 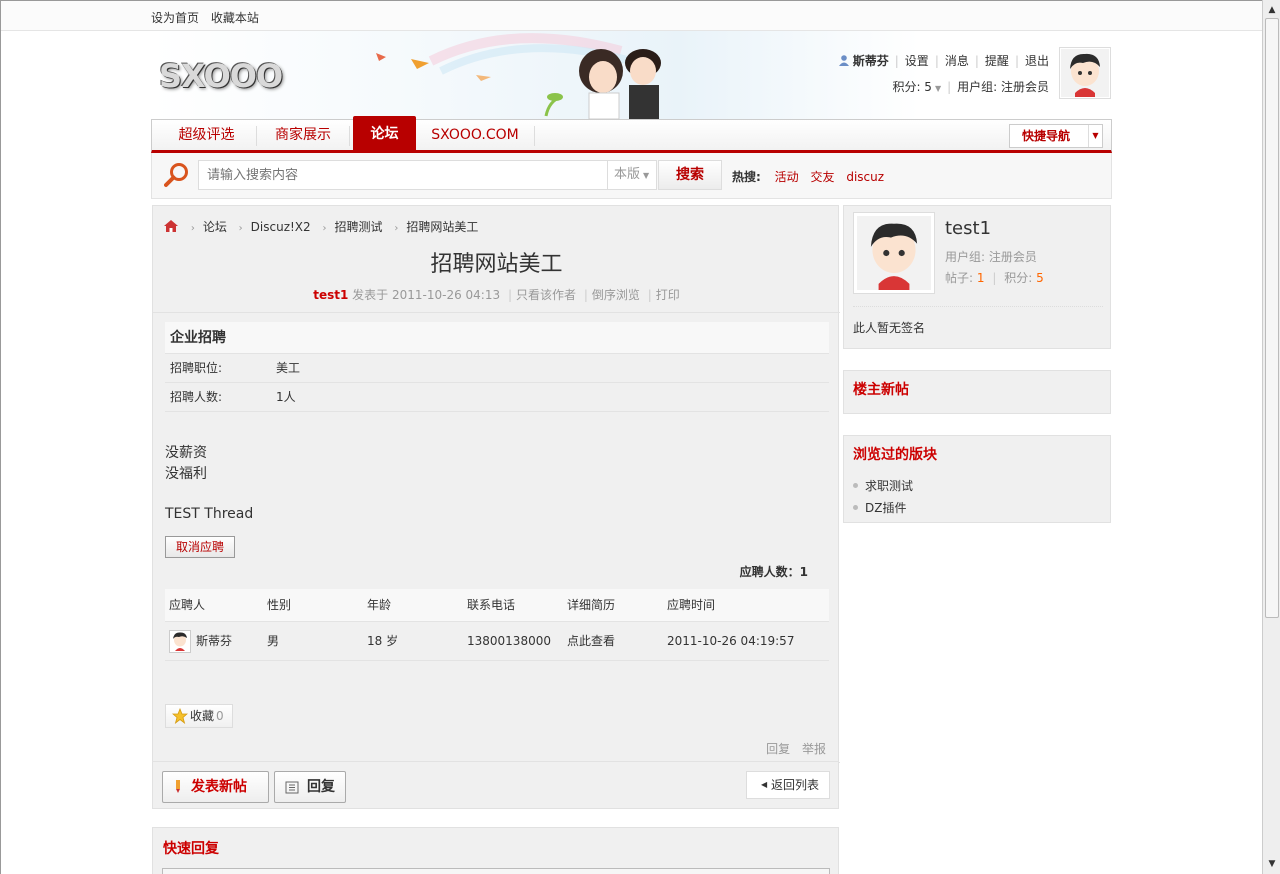 What do you see at coordinates (1003, 87) in the screenshot?
I see `user-group-label: 用户组: 注册会员` at bounding box center [1003, 87].